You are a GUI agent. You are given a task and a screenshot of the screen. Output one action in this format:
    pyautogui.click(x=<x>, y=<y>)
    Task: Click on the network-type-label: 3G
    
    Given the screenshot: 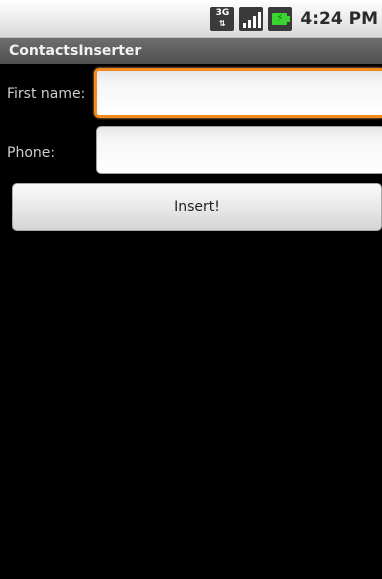 What is the action you would take?
    pyautogui.click(x=222, y=13)
    